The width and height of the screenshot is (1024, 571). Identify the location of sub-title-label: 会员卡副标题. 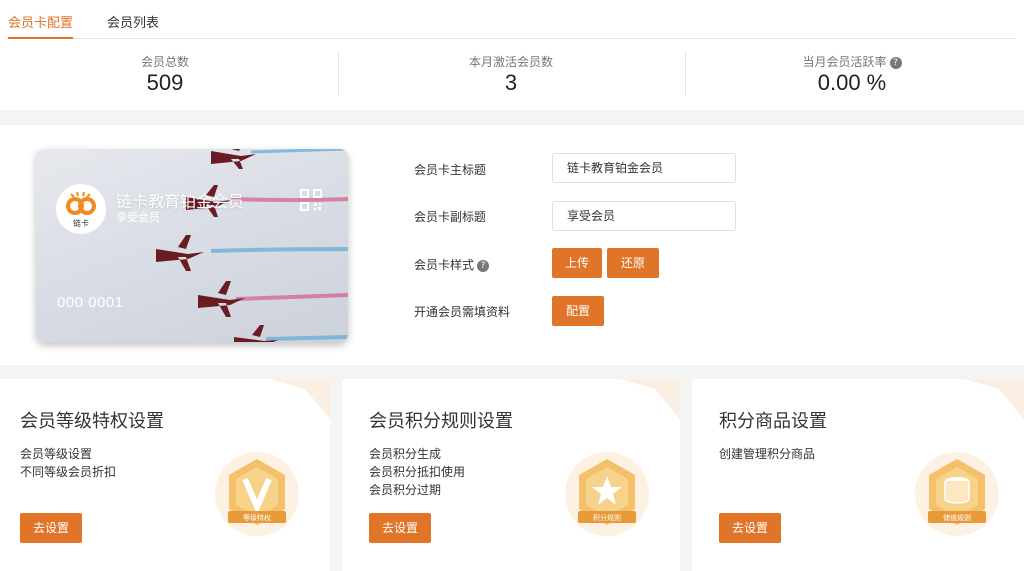
(450, 217).